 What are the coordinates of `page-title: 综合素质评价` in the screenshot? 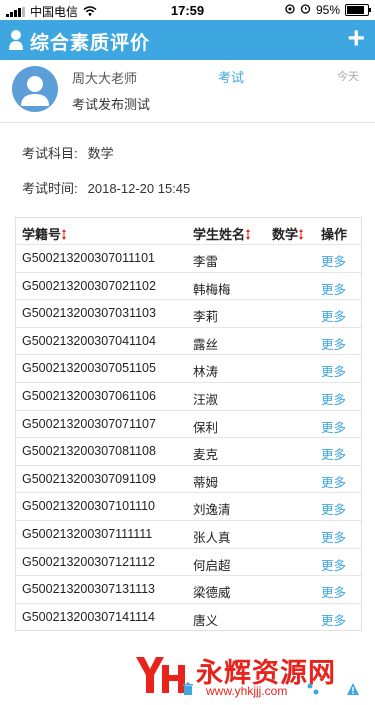 It's located at (90, 43).